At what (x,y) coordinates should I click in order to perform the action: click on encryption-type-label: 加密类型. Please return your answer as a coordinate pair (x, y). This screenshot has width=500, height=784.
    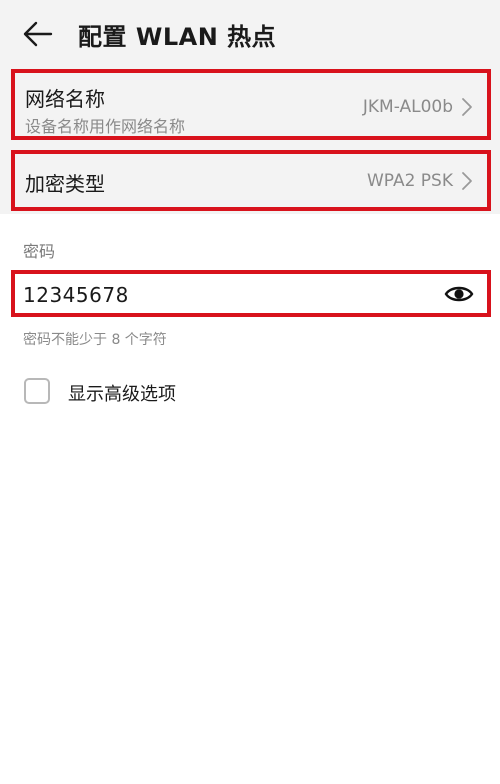
    Looking at the image, I should click on (65, 184).